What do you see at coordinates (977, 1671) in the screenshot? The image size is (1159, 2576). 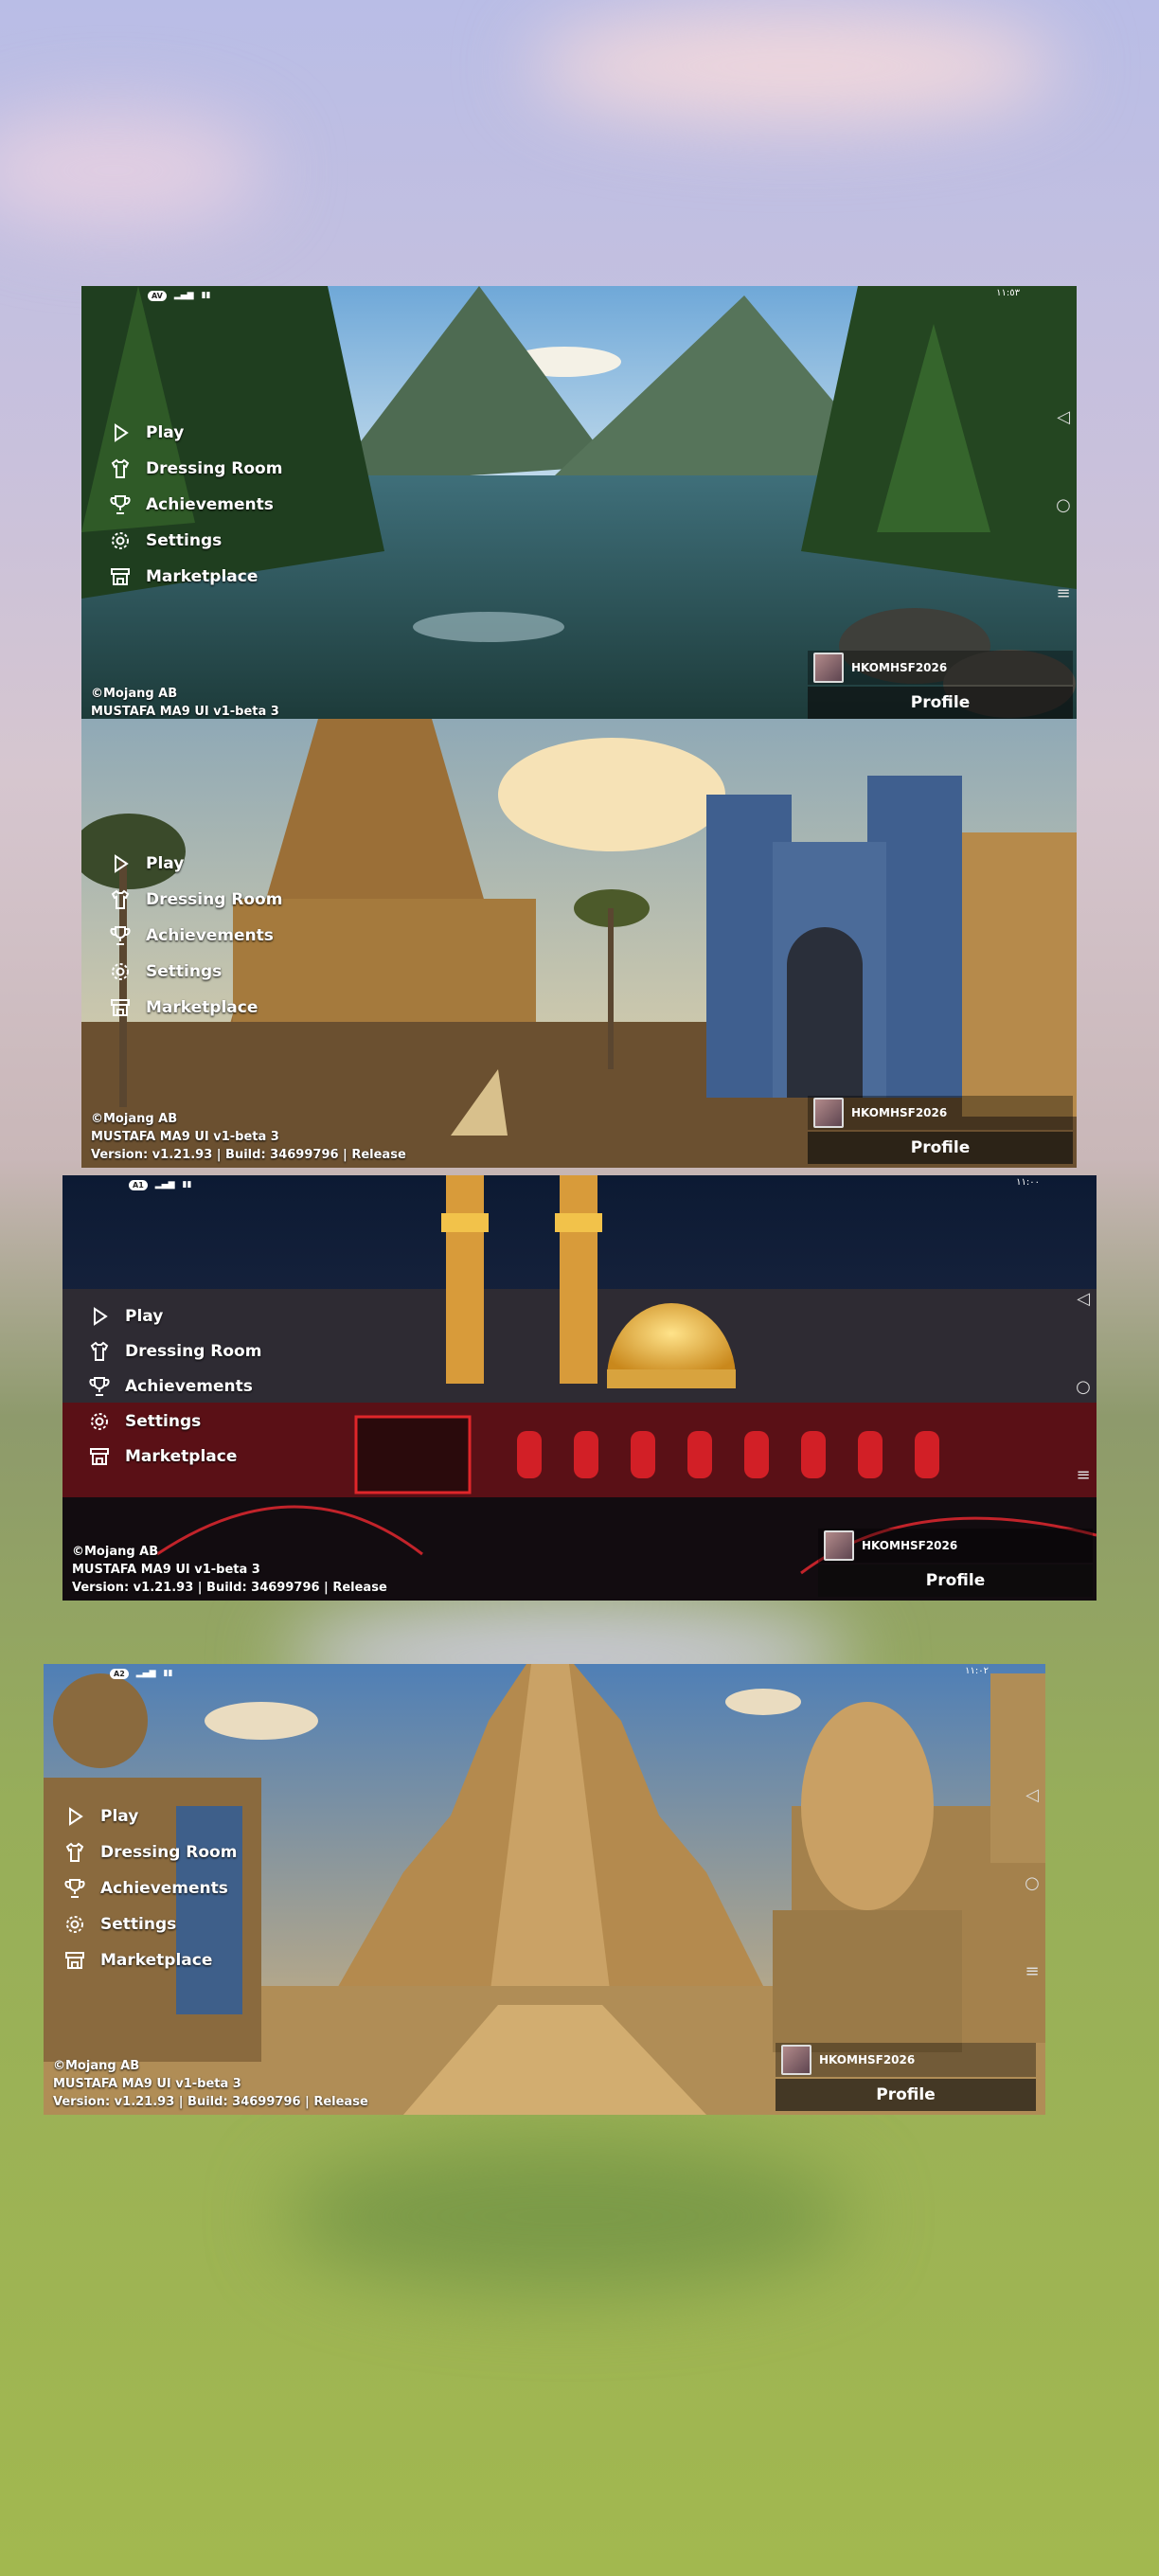 I see `status-time: ١١:٠٢` at bounding box center [977, 1671].